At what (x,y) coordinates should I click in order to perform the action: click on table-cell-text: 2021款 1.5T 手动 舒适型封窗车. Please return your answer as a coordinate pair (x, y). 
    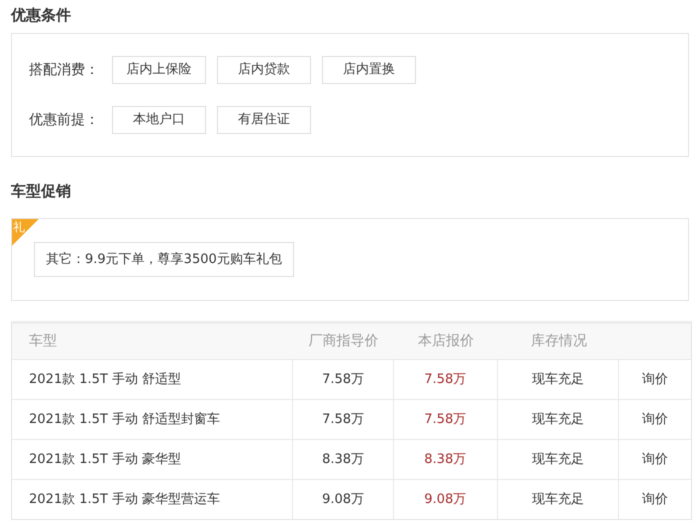
    Looking at the image, I should click on (125, 419).